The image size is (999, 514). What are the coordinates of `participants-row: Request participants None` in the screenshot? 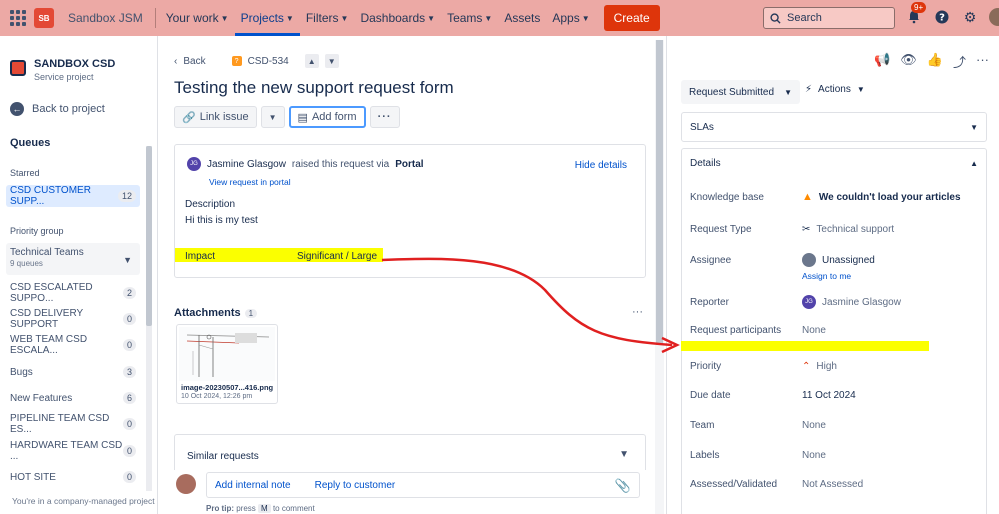 It's located at (758, 330).